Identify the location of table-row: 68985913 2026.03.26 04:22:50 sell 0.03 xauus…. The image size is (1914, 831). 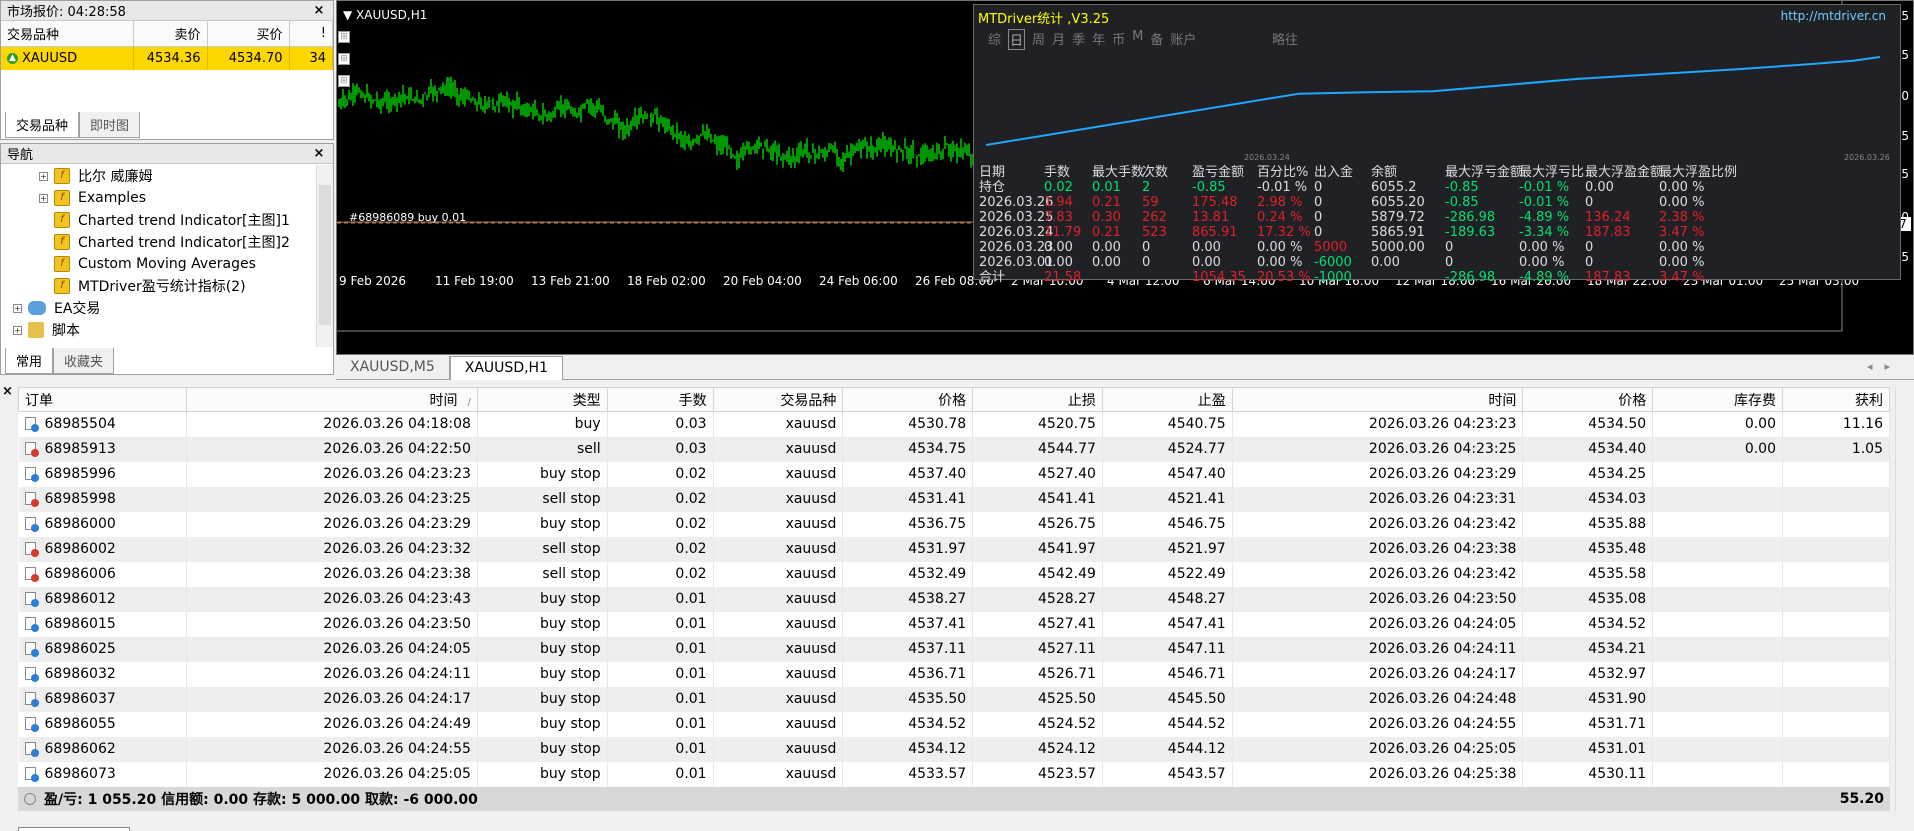
(954, 449).